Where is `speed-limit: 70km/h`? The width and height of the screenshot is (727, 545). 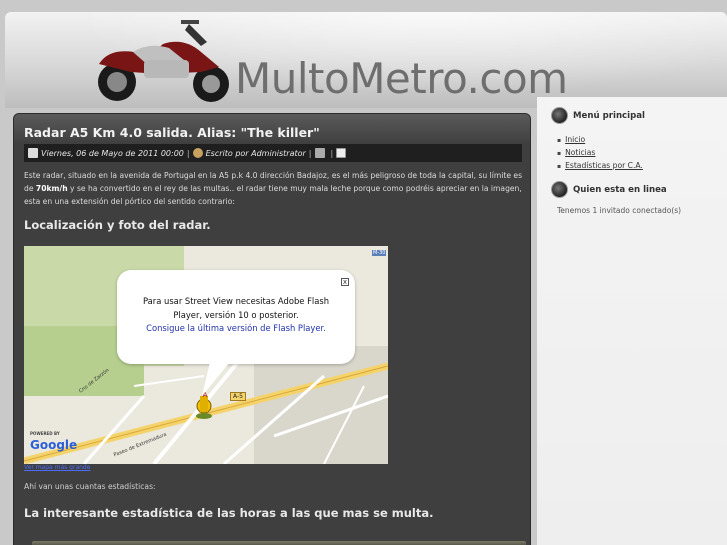
speed-limit: 70km/h is located at coordinates (51, 188).